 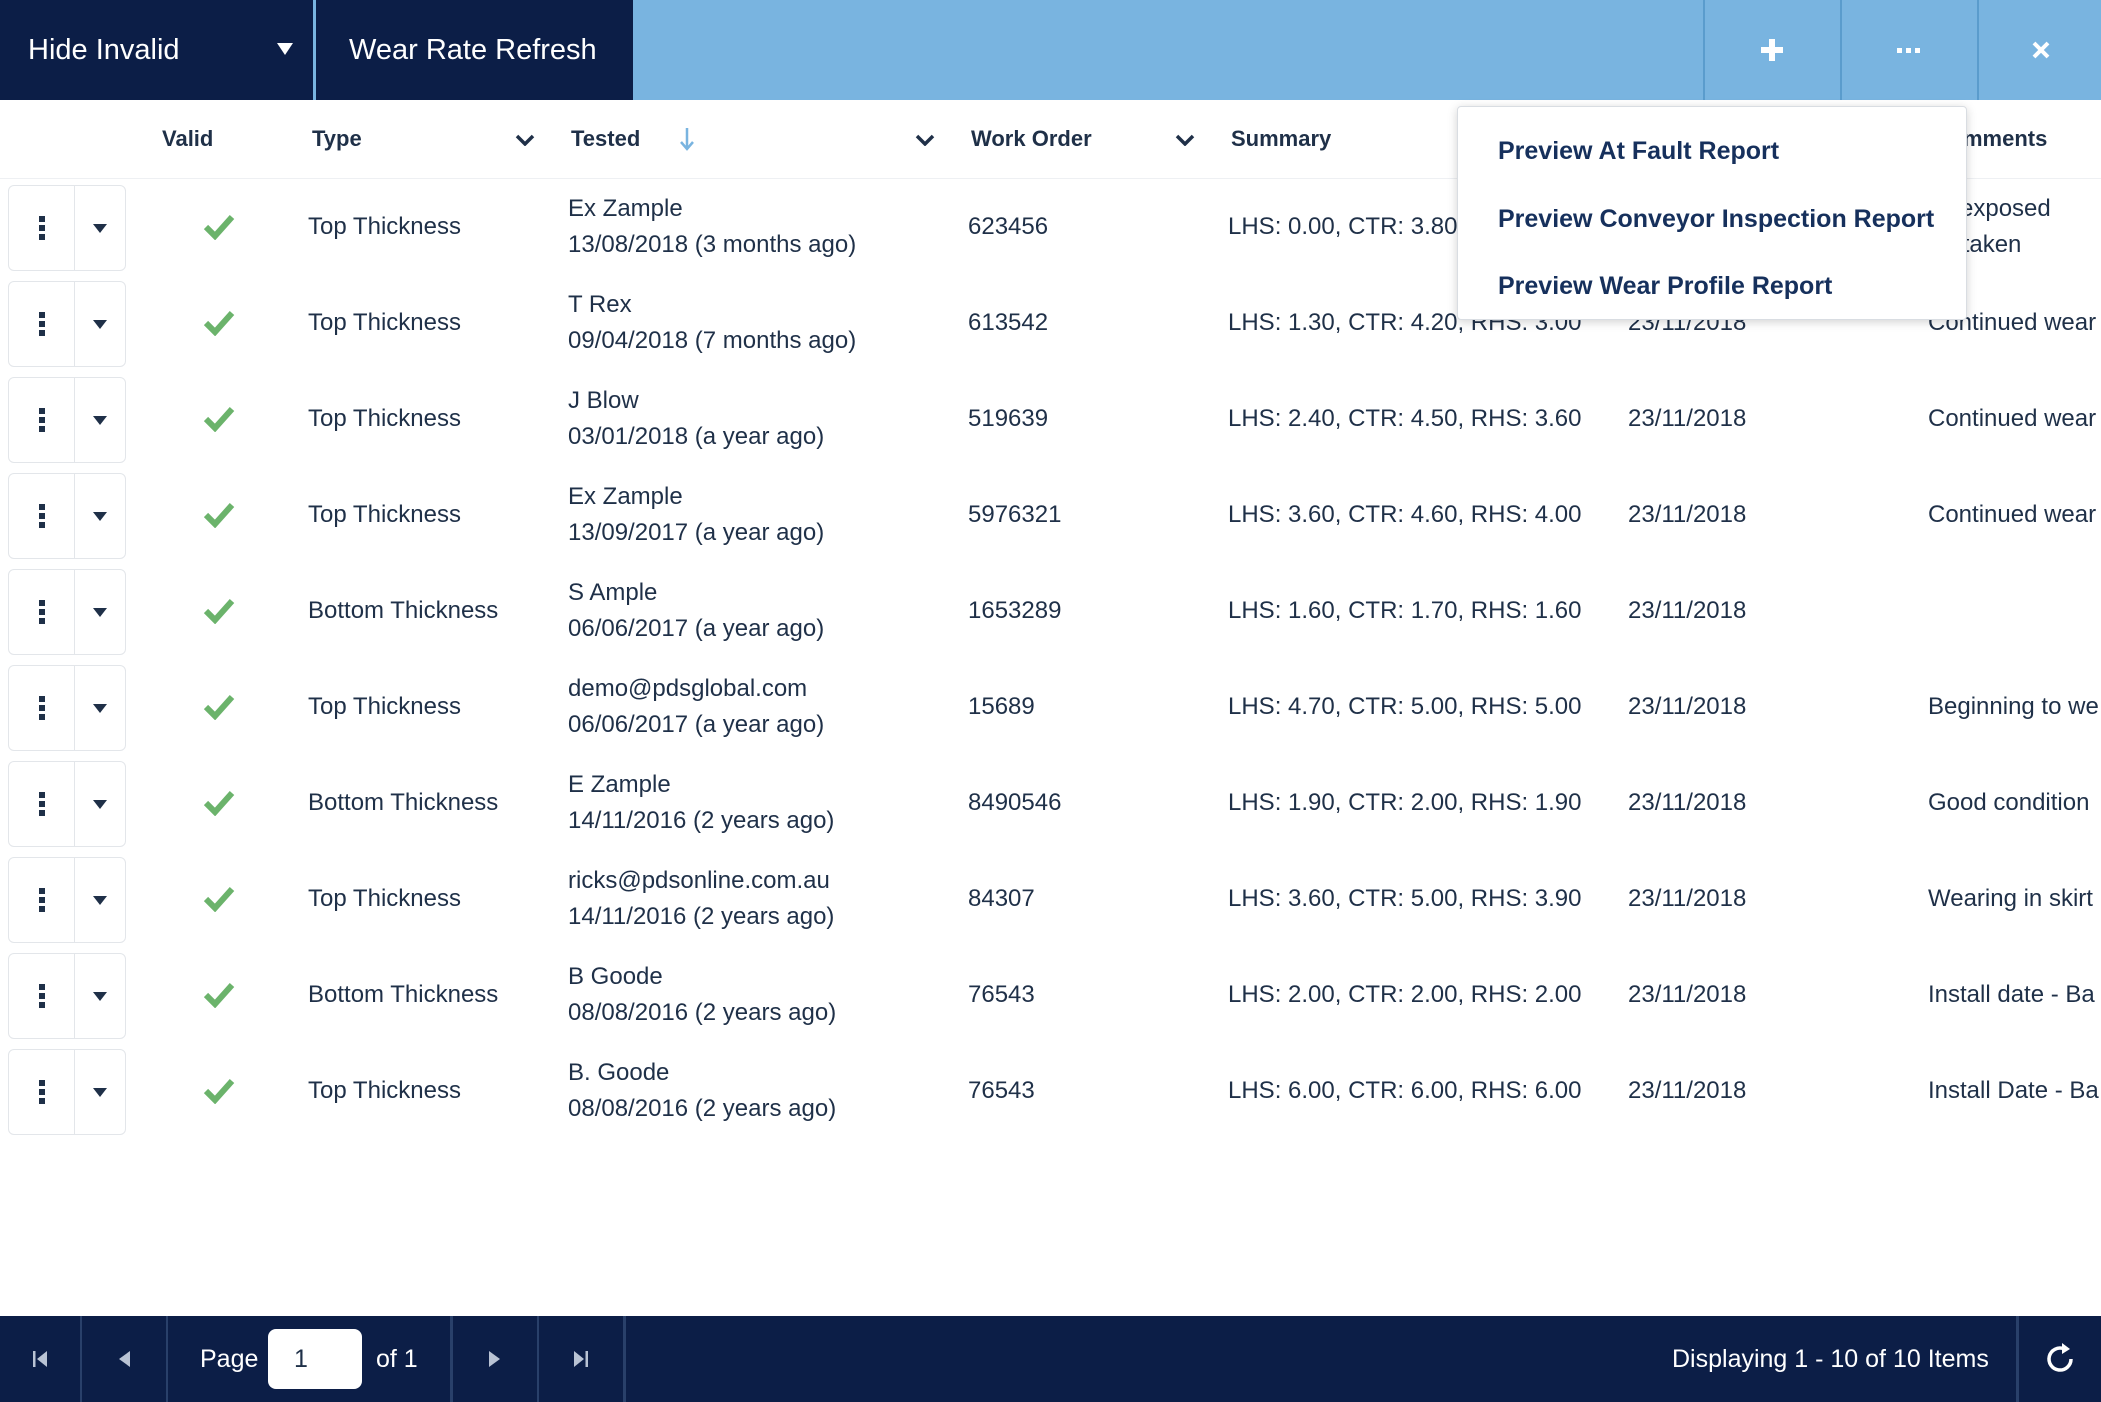 I want to click on cell-work-order: 623456, so click(x=1008, y=226).